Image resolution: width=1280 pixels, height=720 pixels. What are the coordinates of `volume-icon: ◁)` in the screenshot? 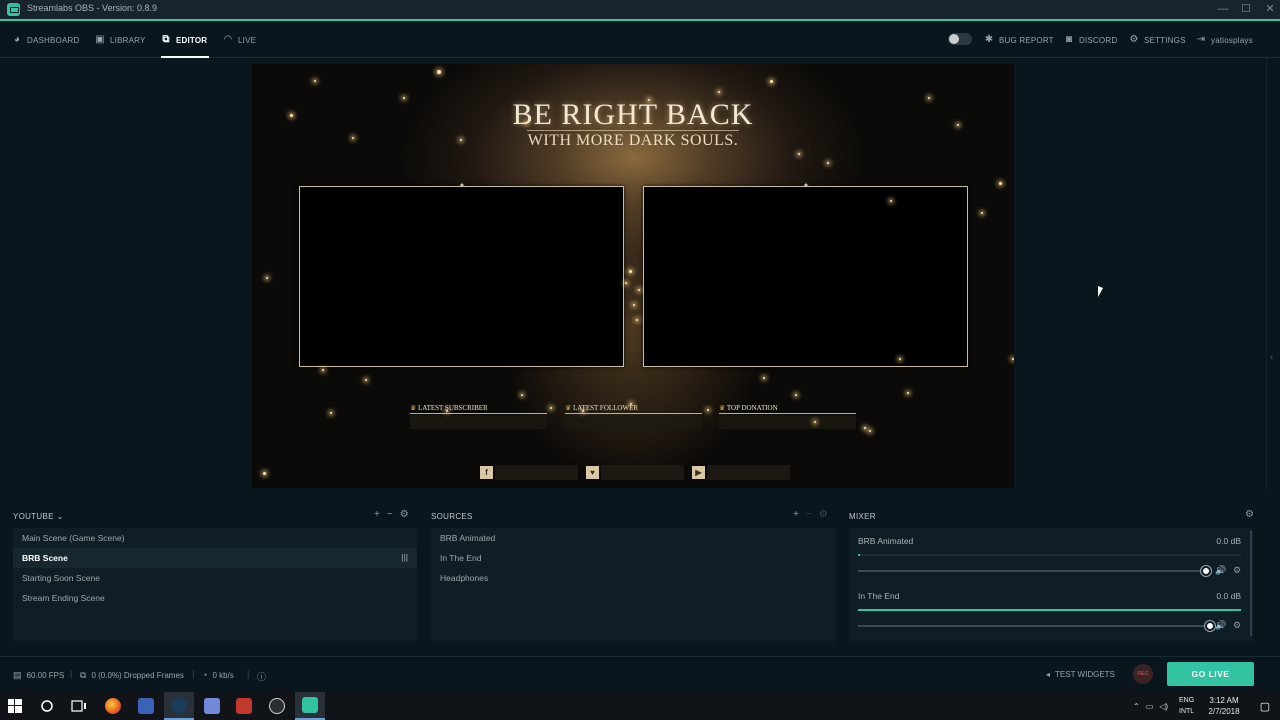 It's located at (1163, 706).